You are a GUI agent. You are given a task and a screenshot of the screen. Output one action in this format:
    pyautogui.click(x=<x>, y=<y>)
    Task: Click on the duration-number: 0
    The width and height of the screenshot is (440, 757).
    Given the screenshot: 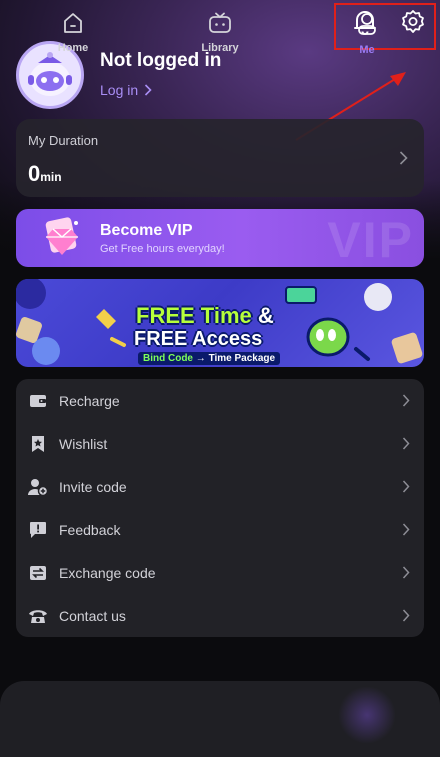 What is the action you would take?
    pyautogui.click(x=34, y=173)
    